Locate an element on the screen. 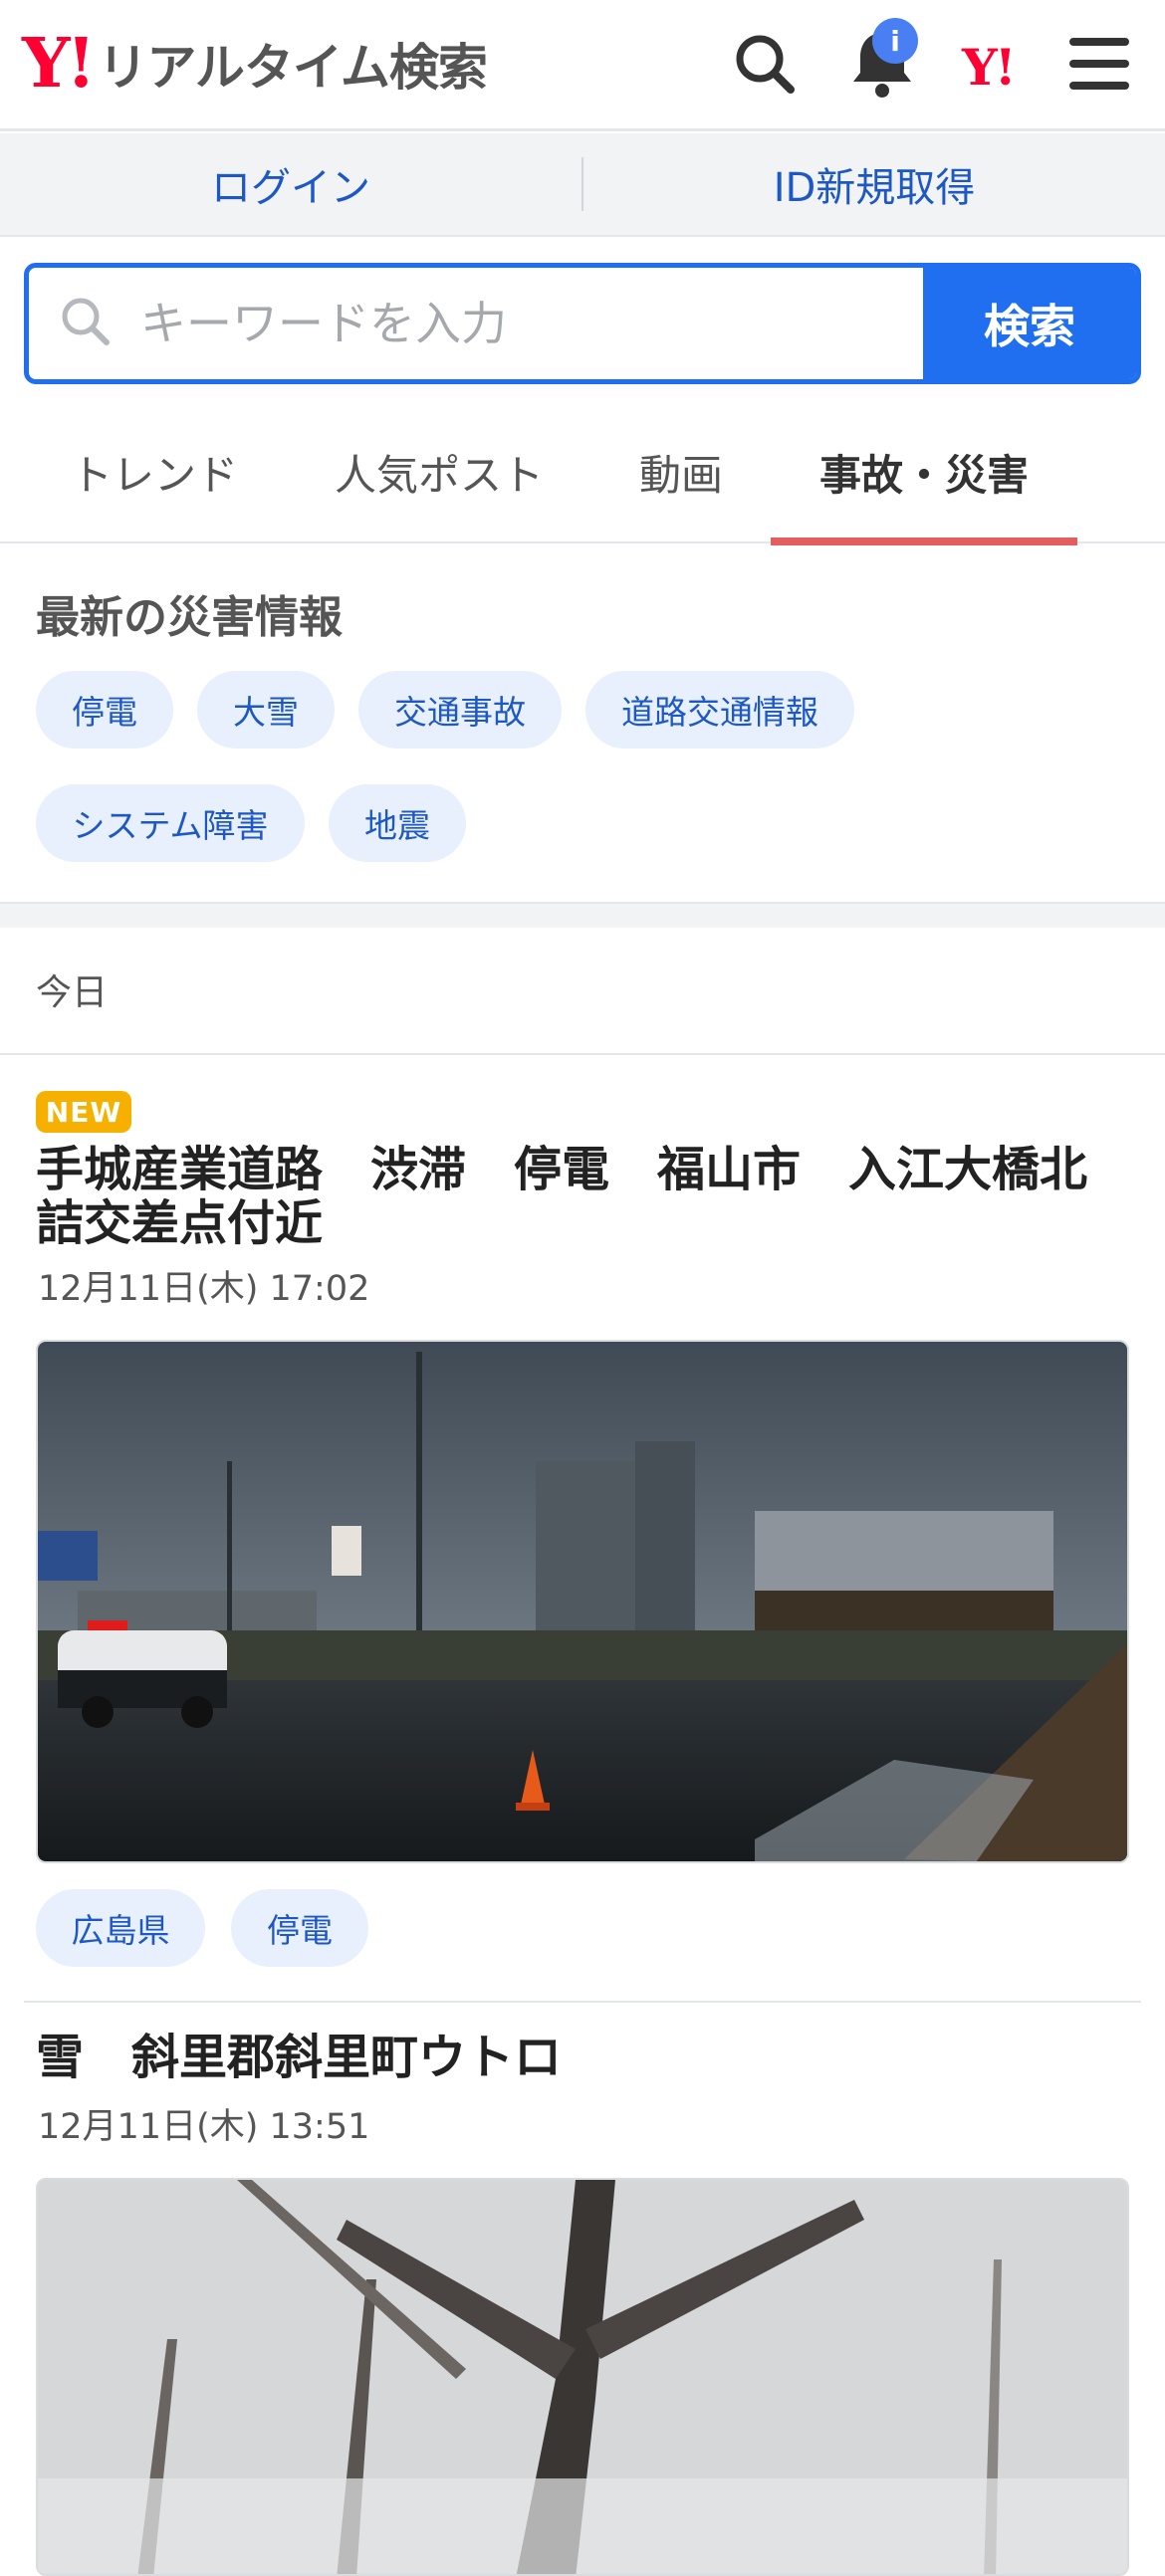 Image resolution: width=1165 pixels, height=2576 pixels. chip-road-traffic-info: 道路交通情報 is located at coordinates (720, 710).